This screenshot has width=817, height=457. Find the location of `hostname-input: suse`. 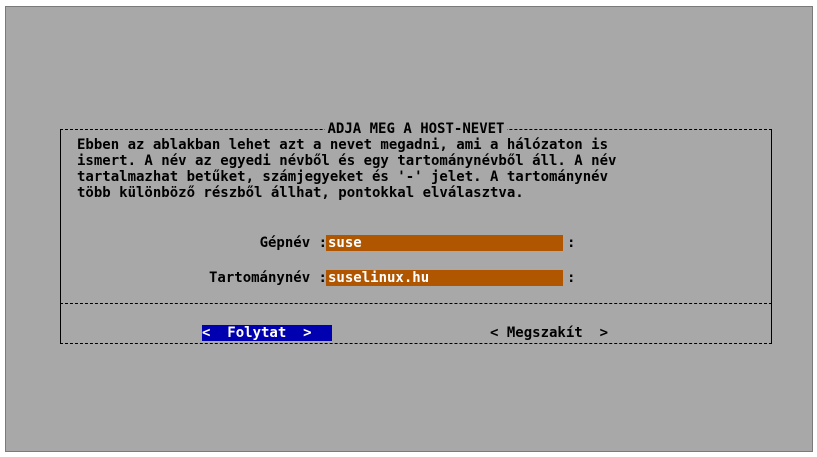

hostname-input: suse is located at coordinates (444, 243).